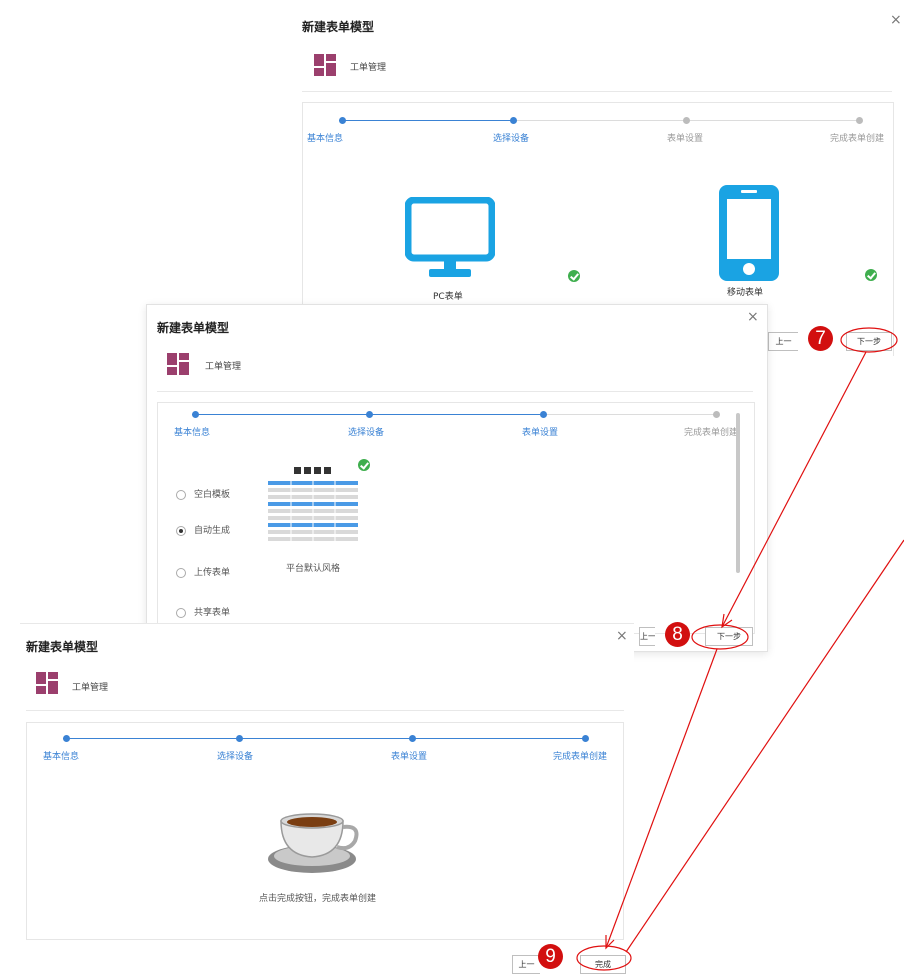 This screenshot has width=904, height=978. What do you see at coordinates (677, 634) in the screenshot?
I see `callout-badge: 8` at bounding box center [677, 634].